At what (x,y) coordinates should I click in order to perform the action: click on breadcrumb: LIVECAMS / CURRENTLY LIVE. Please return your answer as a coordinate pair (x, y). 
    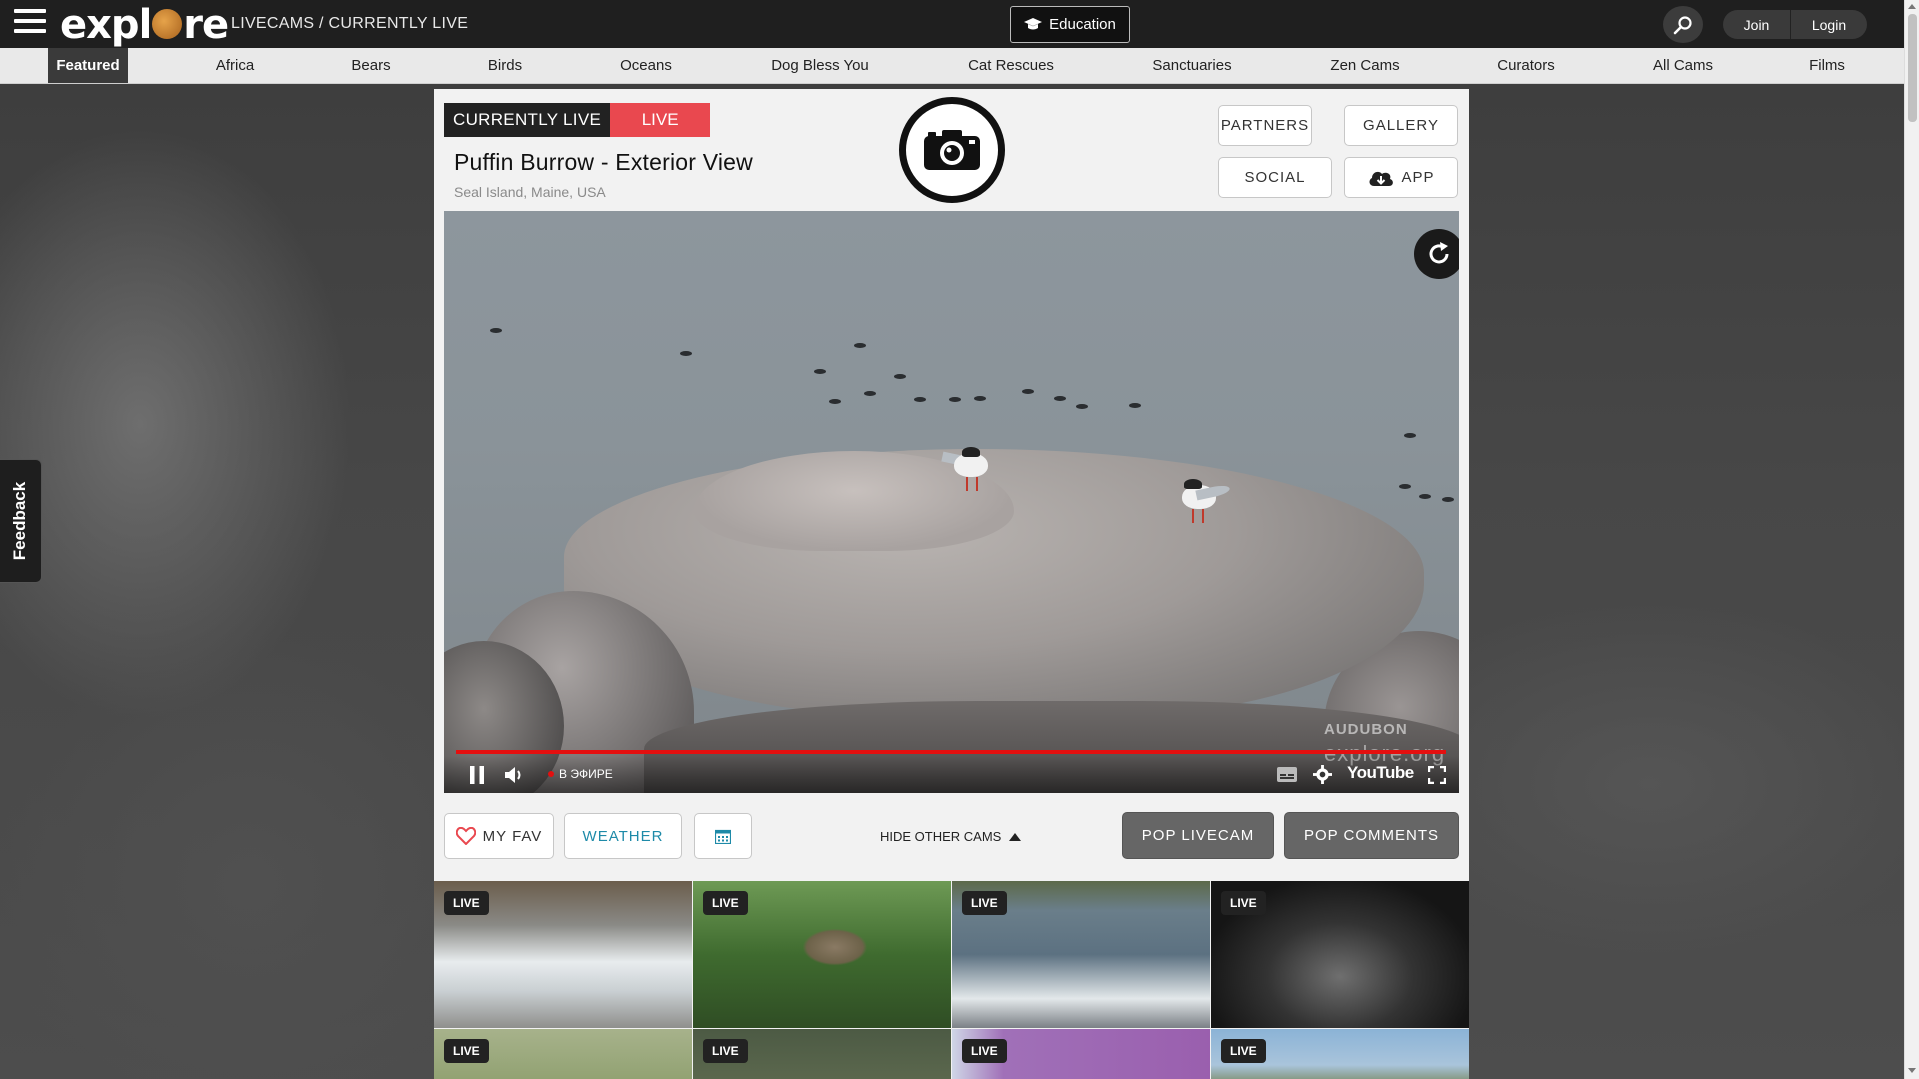
    Looking at the image, I should click on (349, 24).